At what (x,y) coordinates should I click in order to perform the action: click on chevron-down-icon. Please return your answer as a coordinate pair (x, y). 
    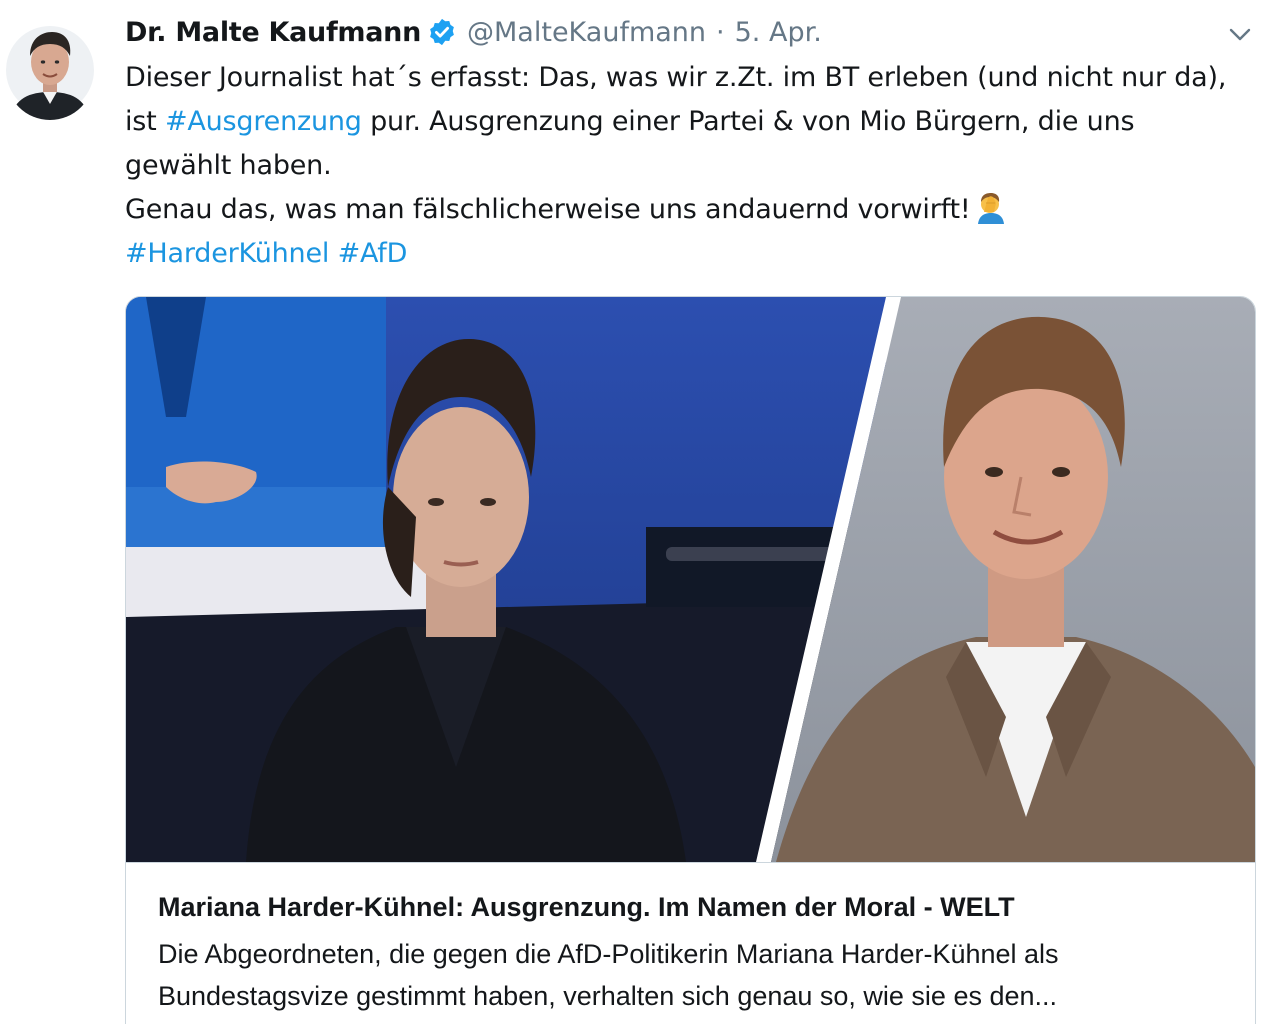
    Looking at the image, I should click on (1240, 34).